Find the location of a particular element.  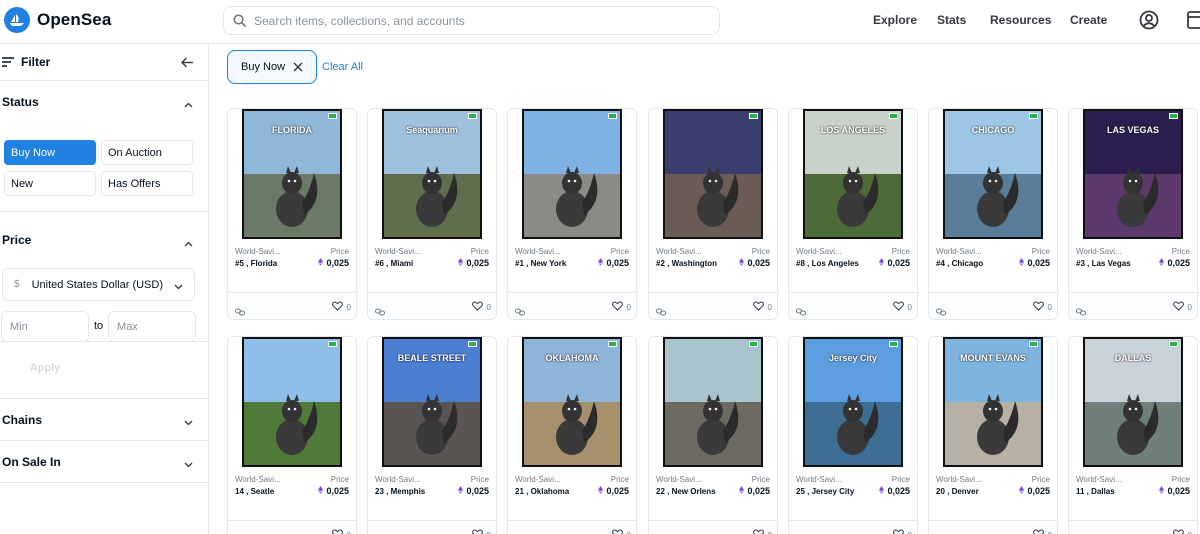

chevron-up-icon is located at coordinates (188, 243).